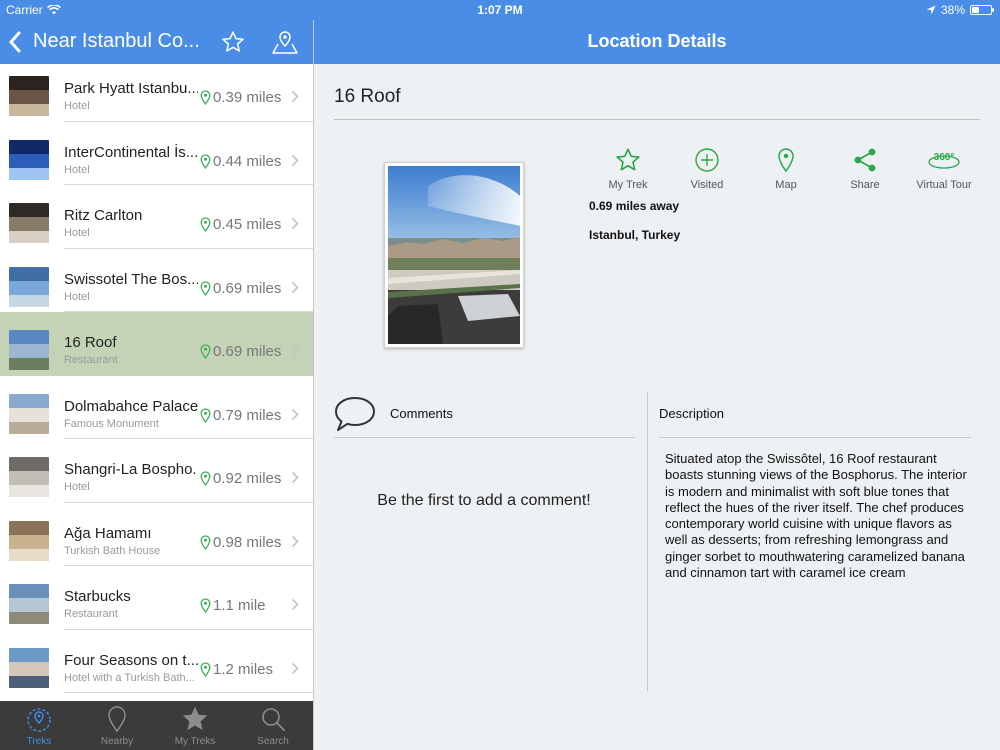 Image resolution: width=1000 pixels, height=750 pixels. I want to click on tab-bar: Treks Nearby My Treks Search, so click(156, 725).